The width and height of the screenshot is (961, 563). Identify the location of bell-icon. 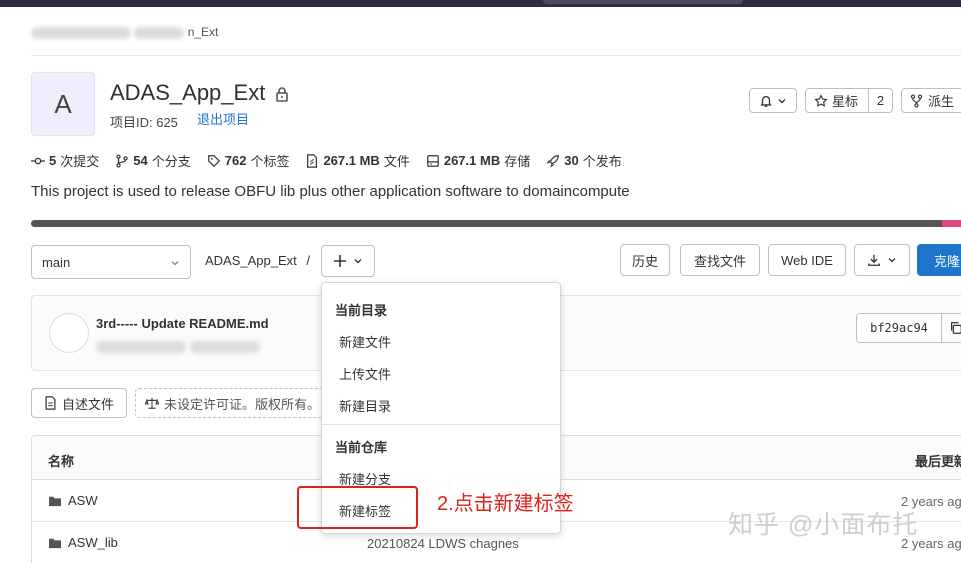
(766, 101).